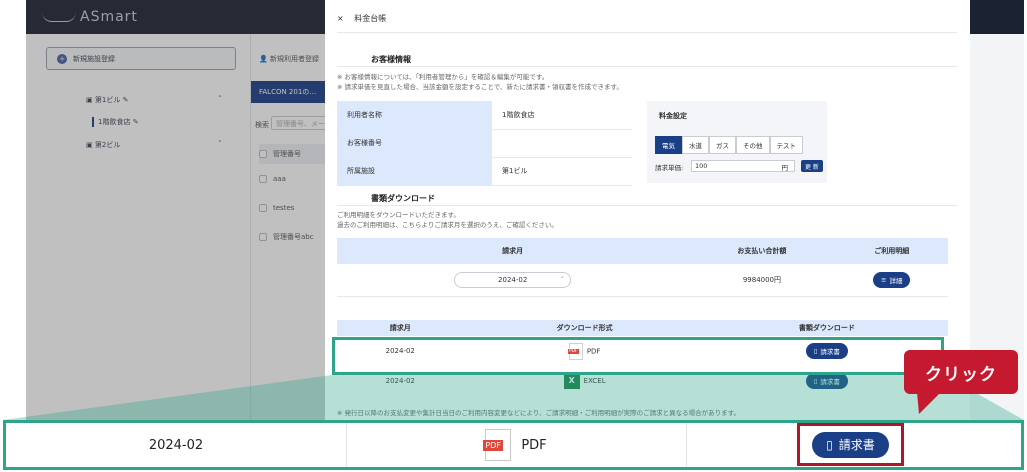 This screenshot has width=1027, height=472. What do you see at coordinates (961, 372) in the screenshot?
I see `click-callout: クリック` at bounding box center [961, 372].